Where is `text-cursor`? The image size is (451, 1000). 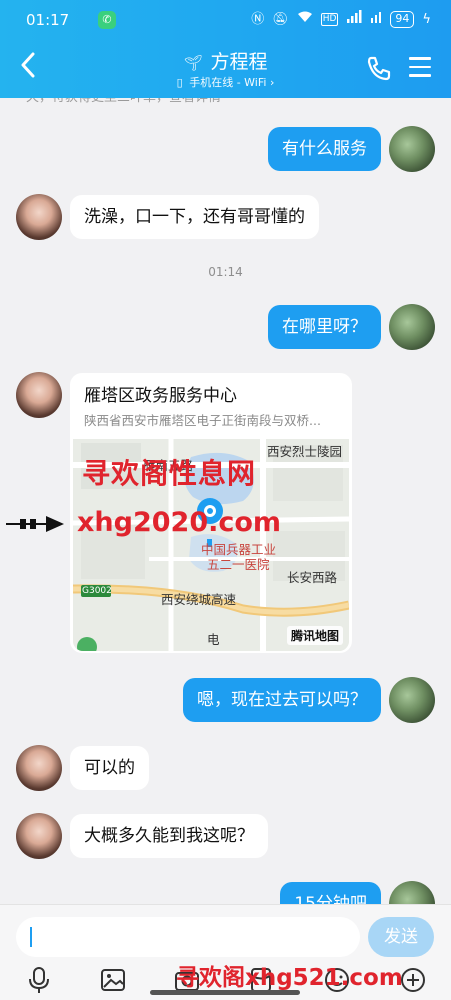
text-cursor is located at coordinates (31, 937).